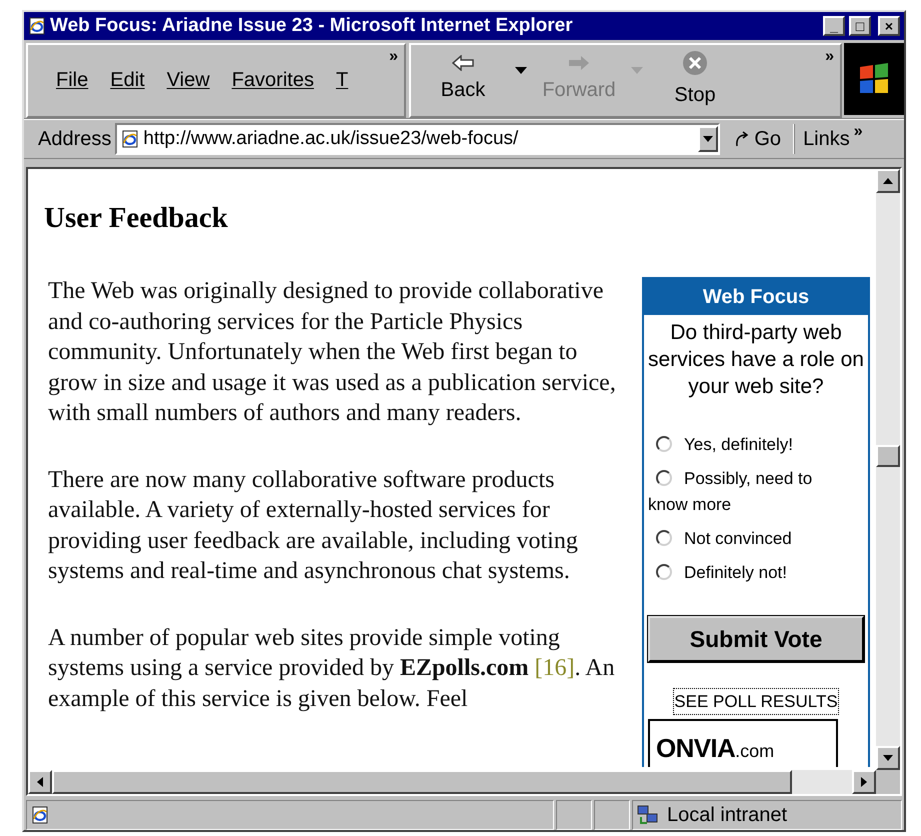 Image resolution: width=921 pixels, height=836 pixels. I want to click on address-field: http://www.ariadne.ac.uk/issue23/web-focus/, so click(417, 138).